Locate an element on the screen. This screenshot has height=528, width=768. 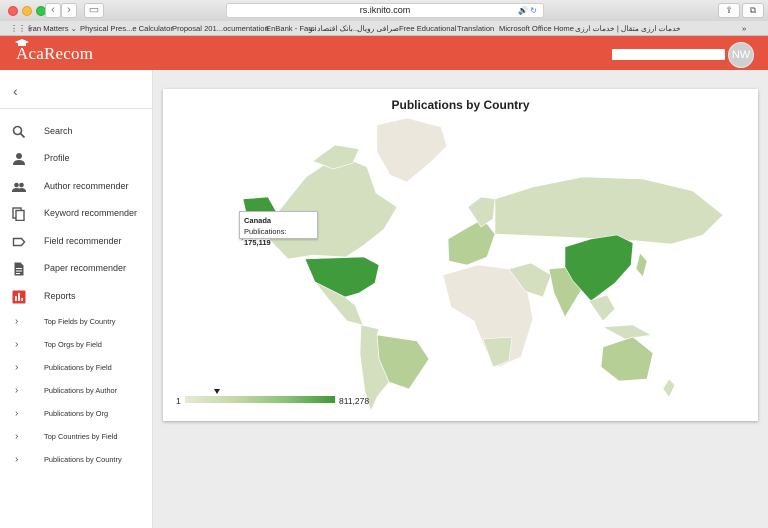
report-publications-by-country: › Publications by Country is located at coordinates (76, 460).